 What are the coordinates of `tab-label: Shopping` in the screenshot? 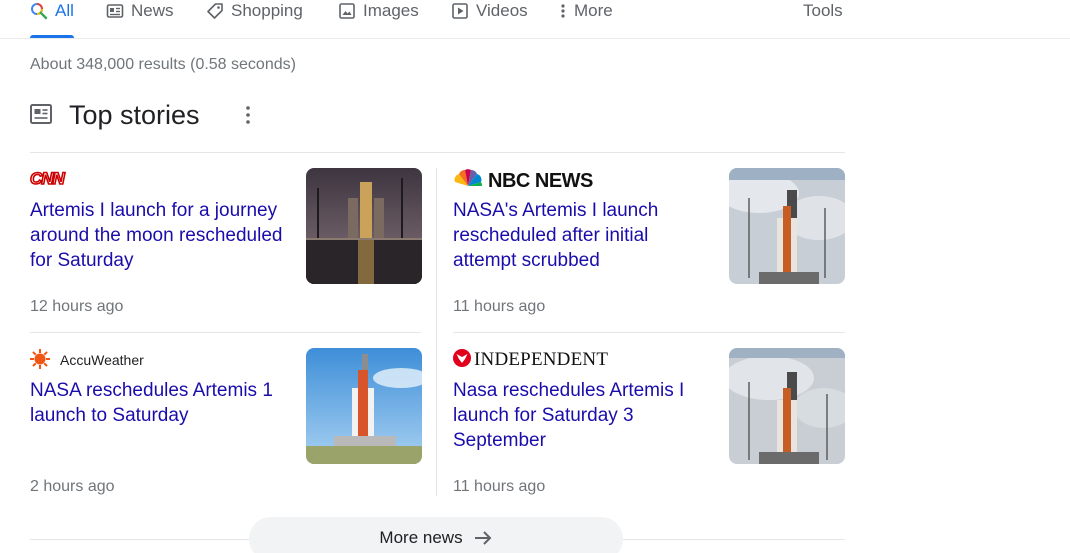 It's located at (267, 10).